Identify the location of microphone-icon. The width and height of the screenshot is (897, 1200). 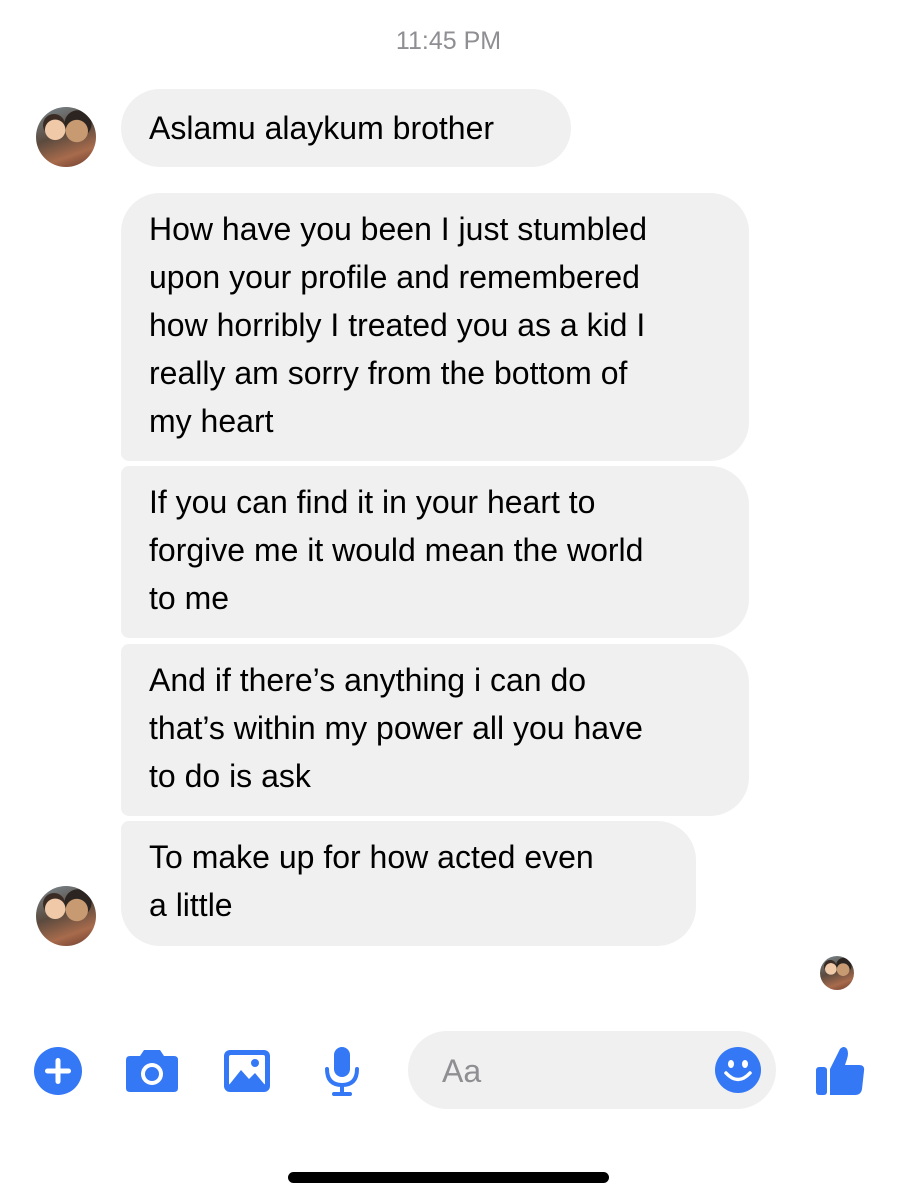
(342, 1071).